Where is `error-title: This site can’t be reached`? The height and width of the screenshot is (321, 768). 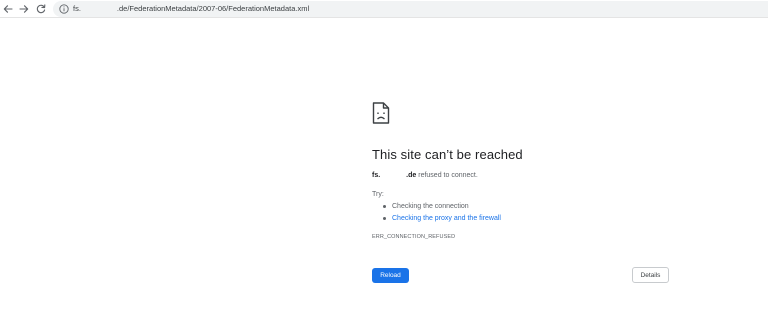 error-title: This site can’t be reached is located at coordinates (447, 154).